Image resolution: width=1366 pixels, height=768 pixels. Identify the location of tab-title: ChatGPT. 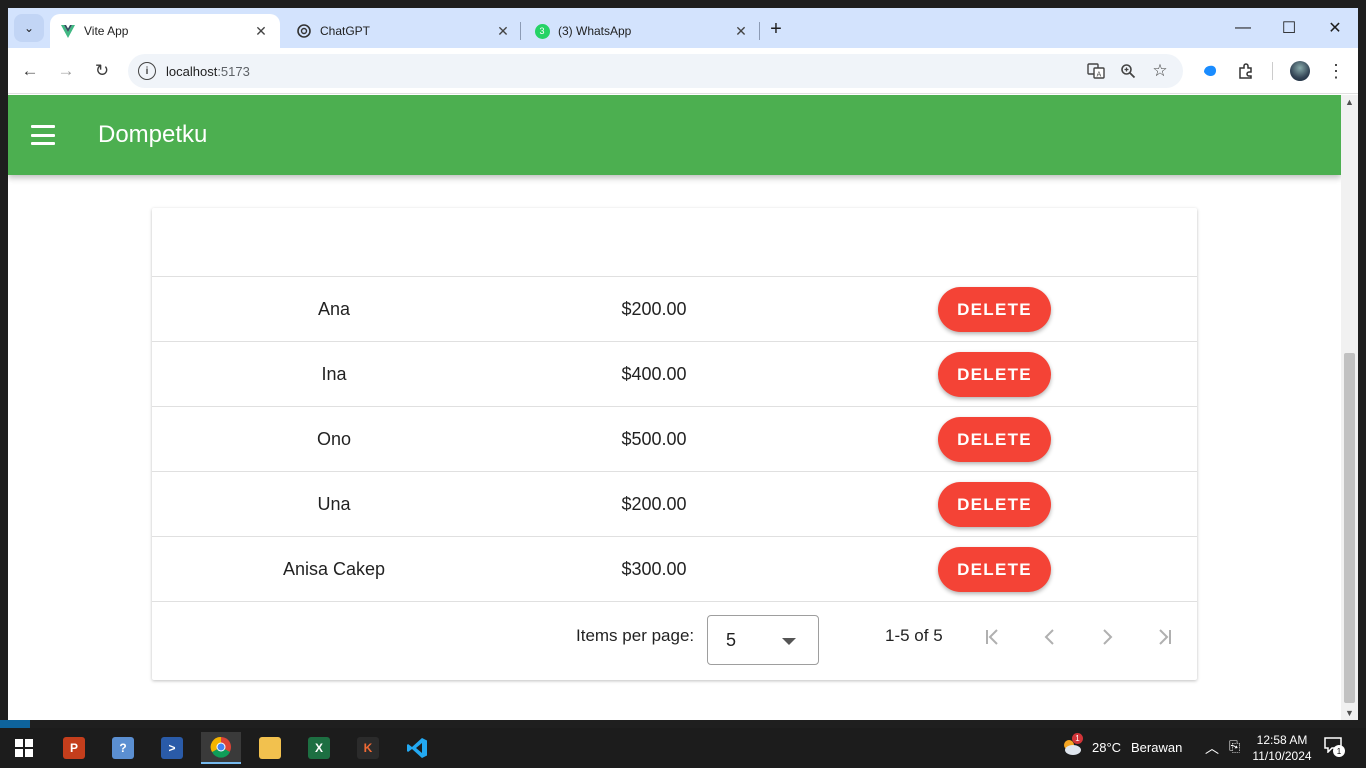
(345, 31).